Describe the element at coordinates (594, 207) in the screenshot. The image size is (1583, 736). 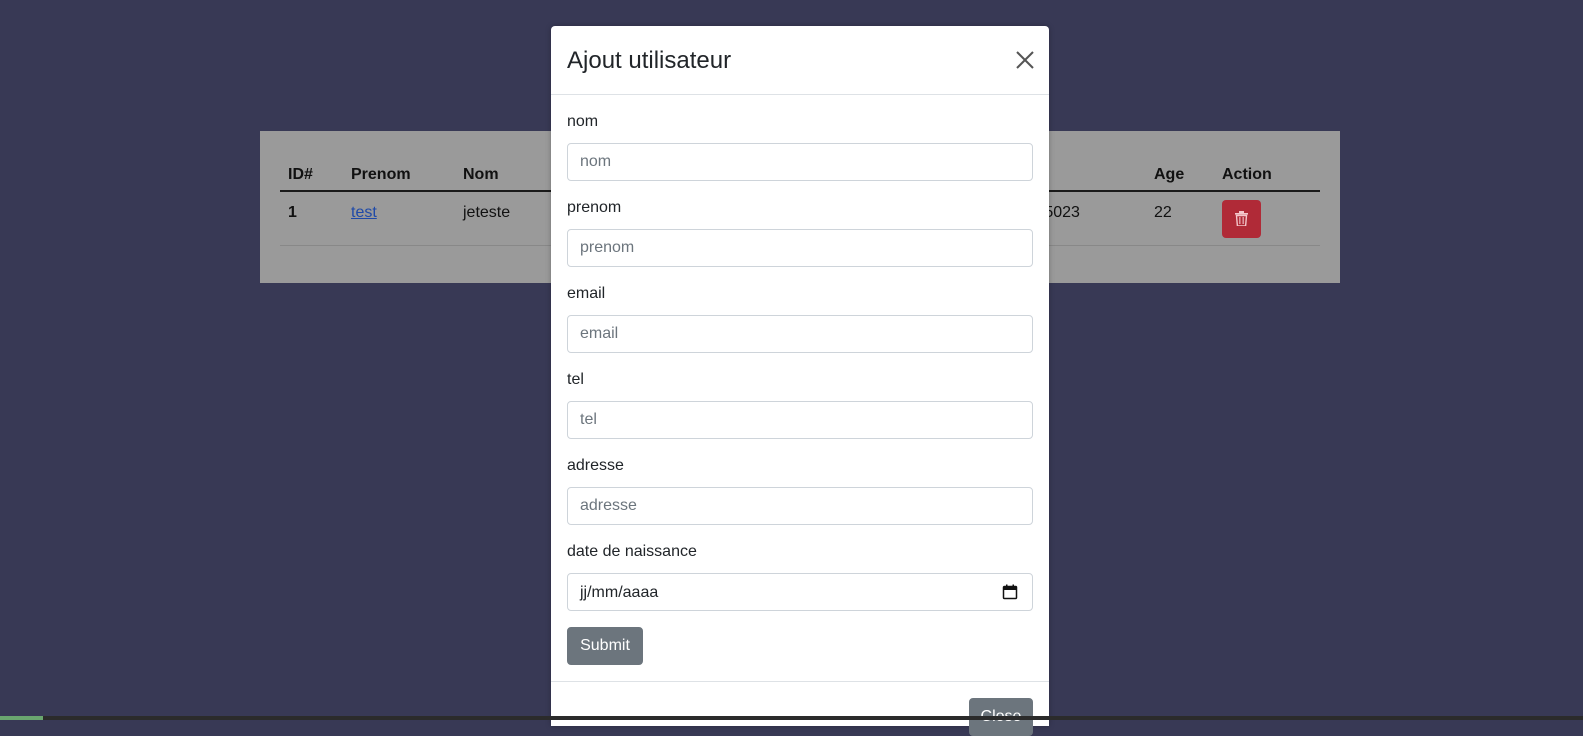
I see `prenom-label: prenom` at that location.